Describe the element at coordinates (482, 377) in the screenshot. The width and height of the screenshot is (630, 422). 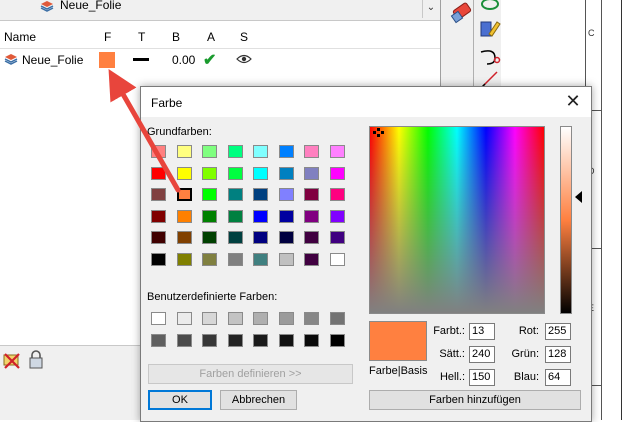
I see `luminance-field: 150` at that location.